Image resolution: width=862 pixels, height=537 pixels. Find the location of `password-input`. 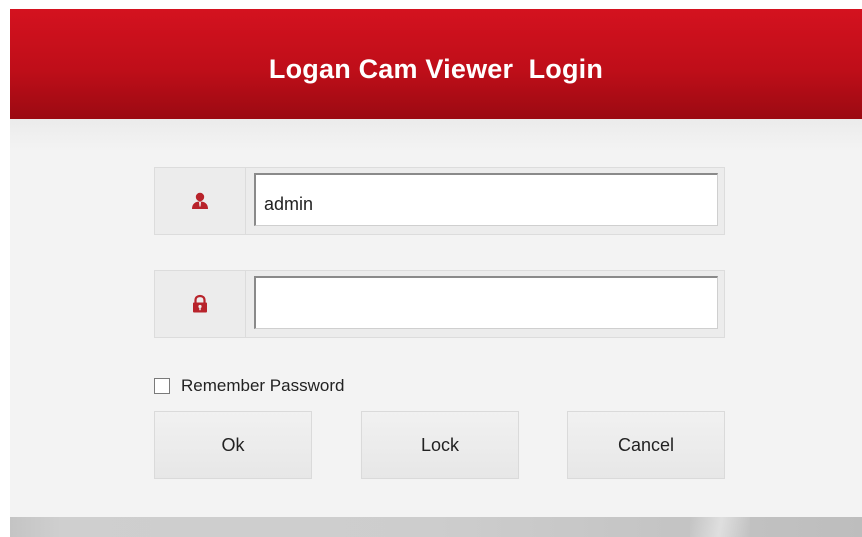

password-input is located at coordinates (486, 302).